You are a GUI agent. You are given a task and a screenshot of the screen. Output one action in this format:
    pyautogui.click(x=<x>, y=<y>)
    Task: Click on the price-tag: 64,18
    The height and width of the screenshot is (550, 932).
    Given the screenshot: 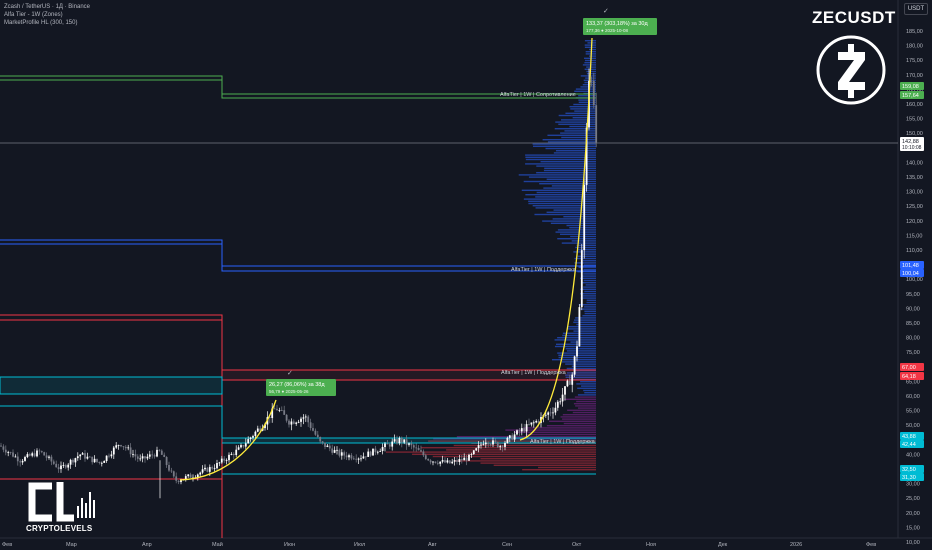 What is the action you would take?
    pyautogui.click(x=912, y=376)
    